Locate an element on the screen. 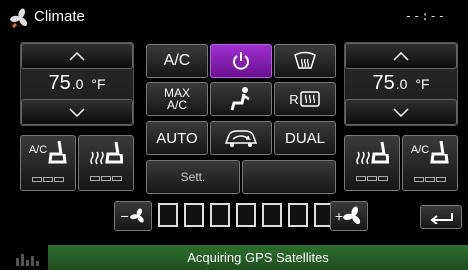 The image size is (468, 270). right-seat-cool-button: A/C is located at coordinates (430, 163).